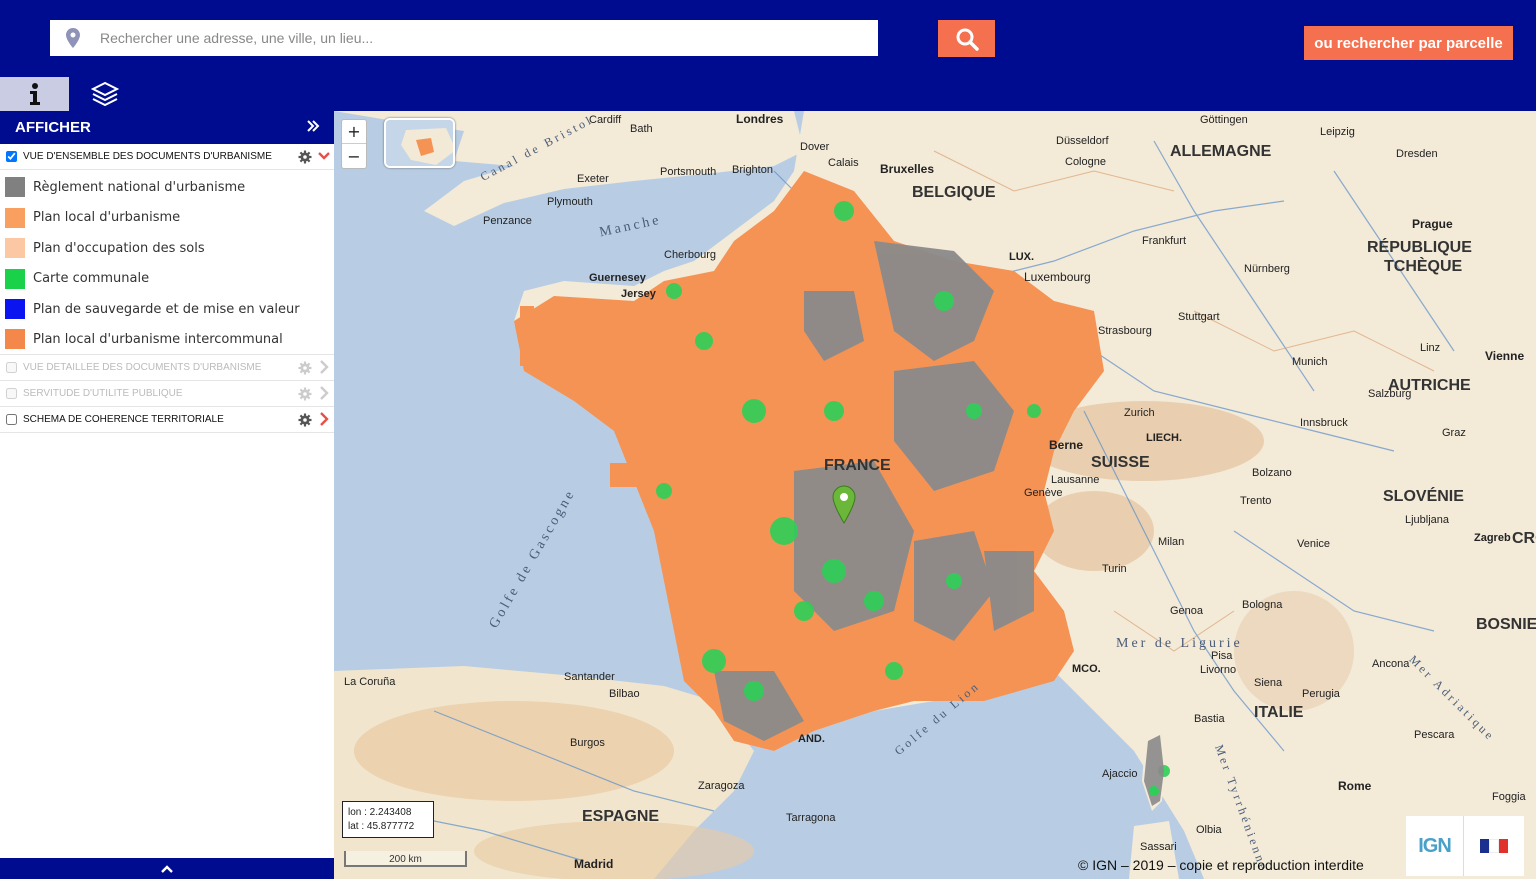 The width and height of the screenshot is (1536, 879). I want to click on section-servitude-checkbox, so click(11, 393).